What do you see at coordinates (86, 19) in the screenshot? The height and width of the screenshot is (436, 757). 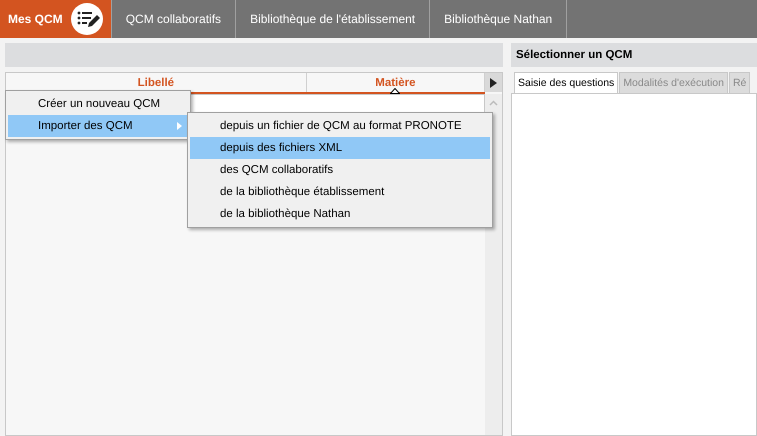 I see `list-edit-icon` at bounding box center [86, 19].